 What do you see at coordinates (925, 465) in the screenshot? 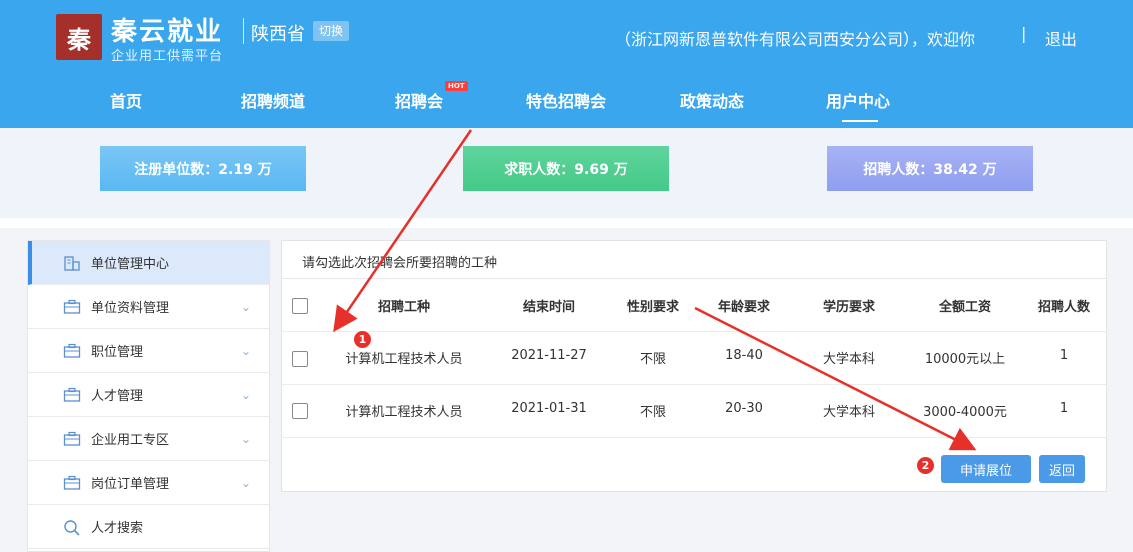
I see `step-marker-2: 2` at bounding box center [925, 465].